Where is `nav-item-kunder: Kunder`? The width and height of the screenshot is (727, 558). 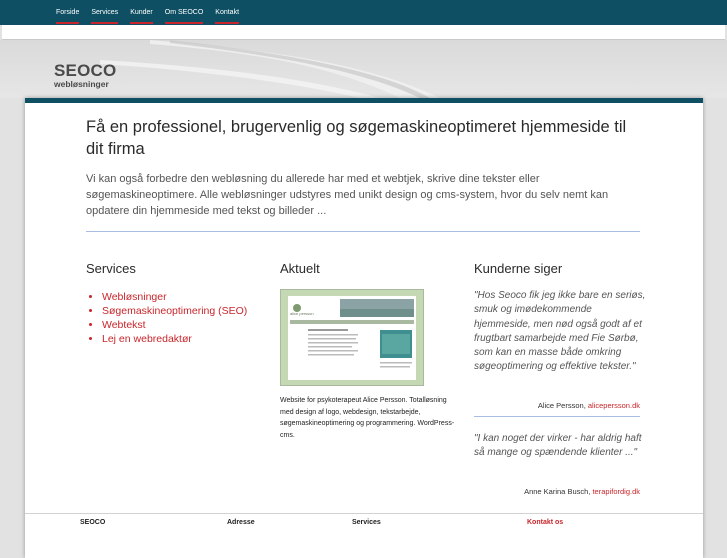 nav-item-kunder: Kunder is located at coordinates (141, 12).